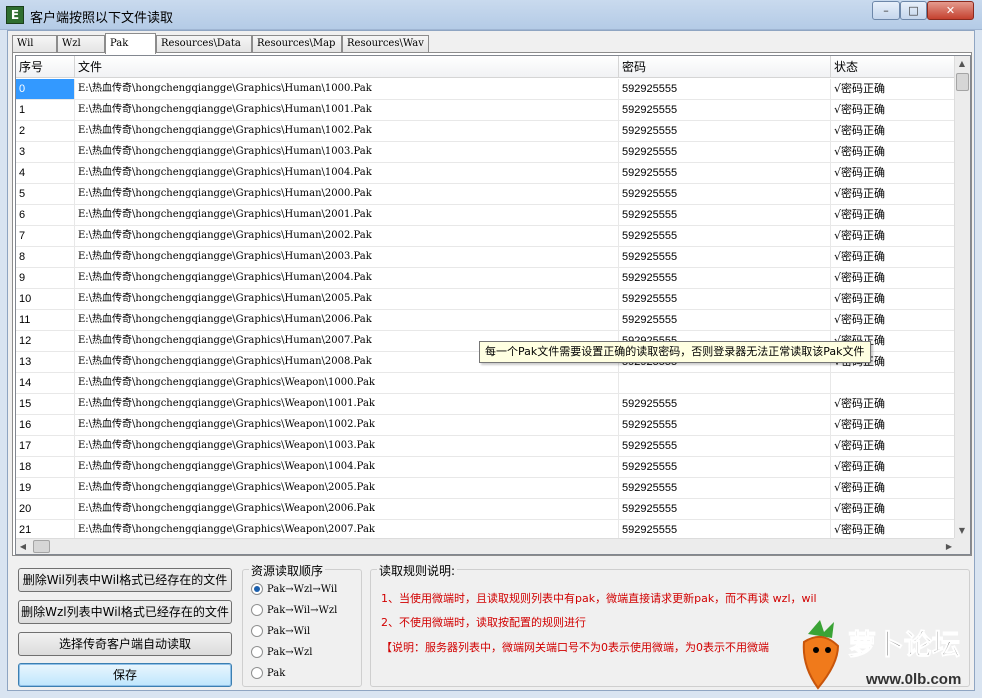 Image resolution: width=982 pixels, height=698 pixels. What do you see at coordinates (294, 589) in the screenshot?
I see `order-option-1: Pak→Wzl→Wil` at bounding box center [294, 589].